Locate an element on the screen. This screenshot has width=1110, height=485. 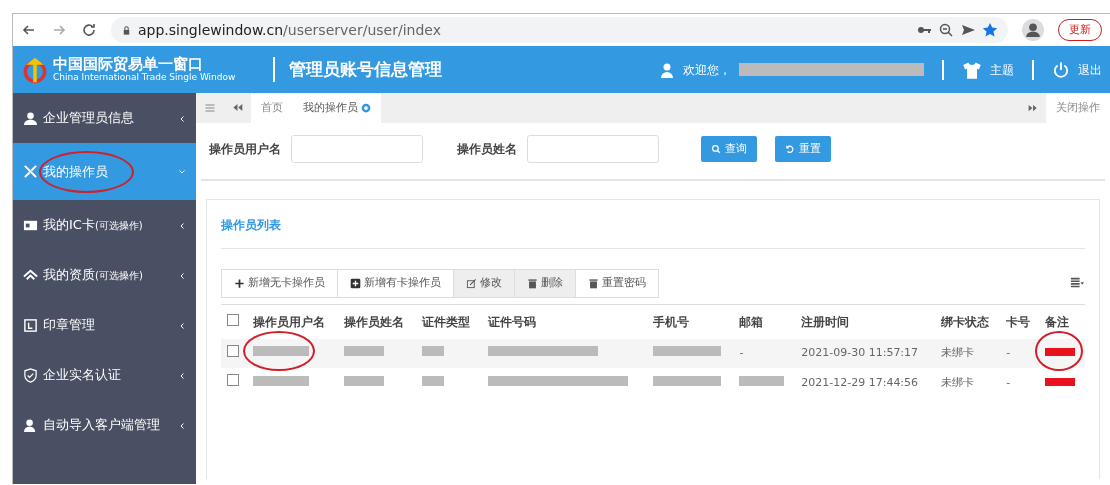
chevron-up-icon is located at coordinates (30, 275).